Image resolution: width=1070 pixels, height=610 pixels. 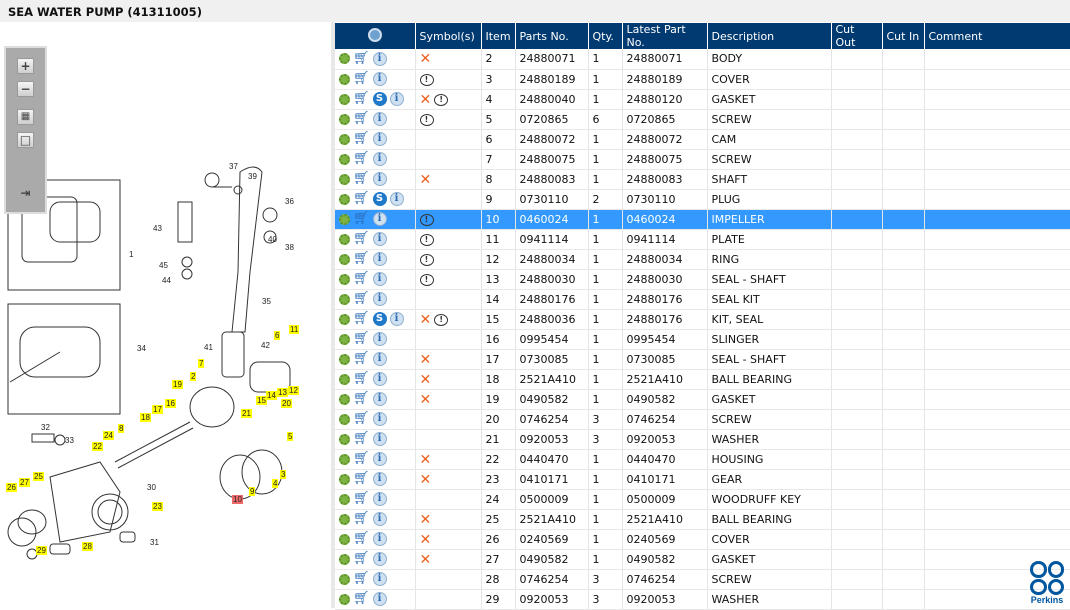 I want to click on callout-label: 28, so click(x=87, y=546).